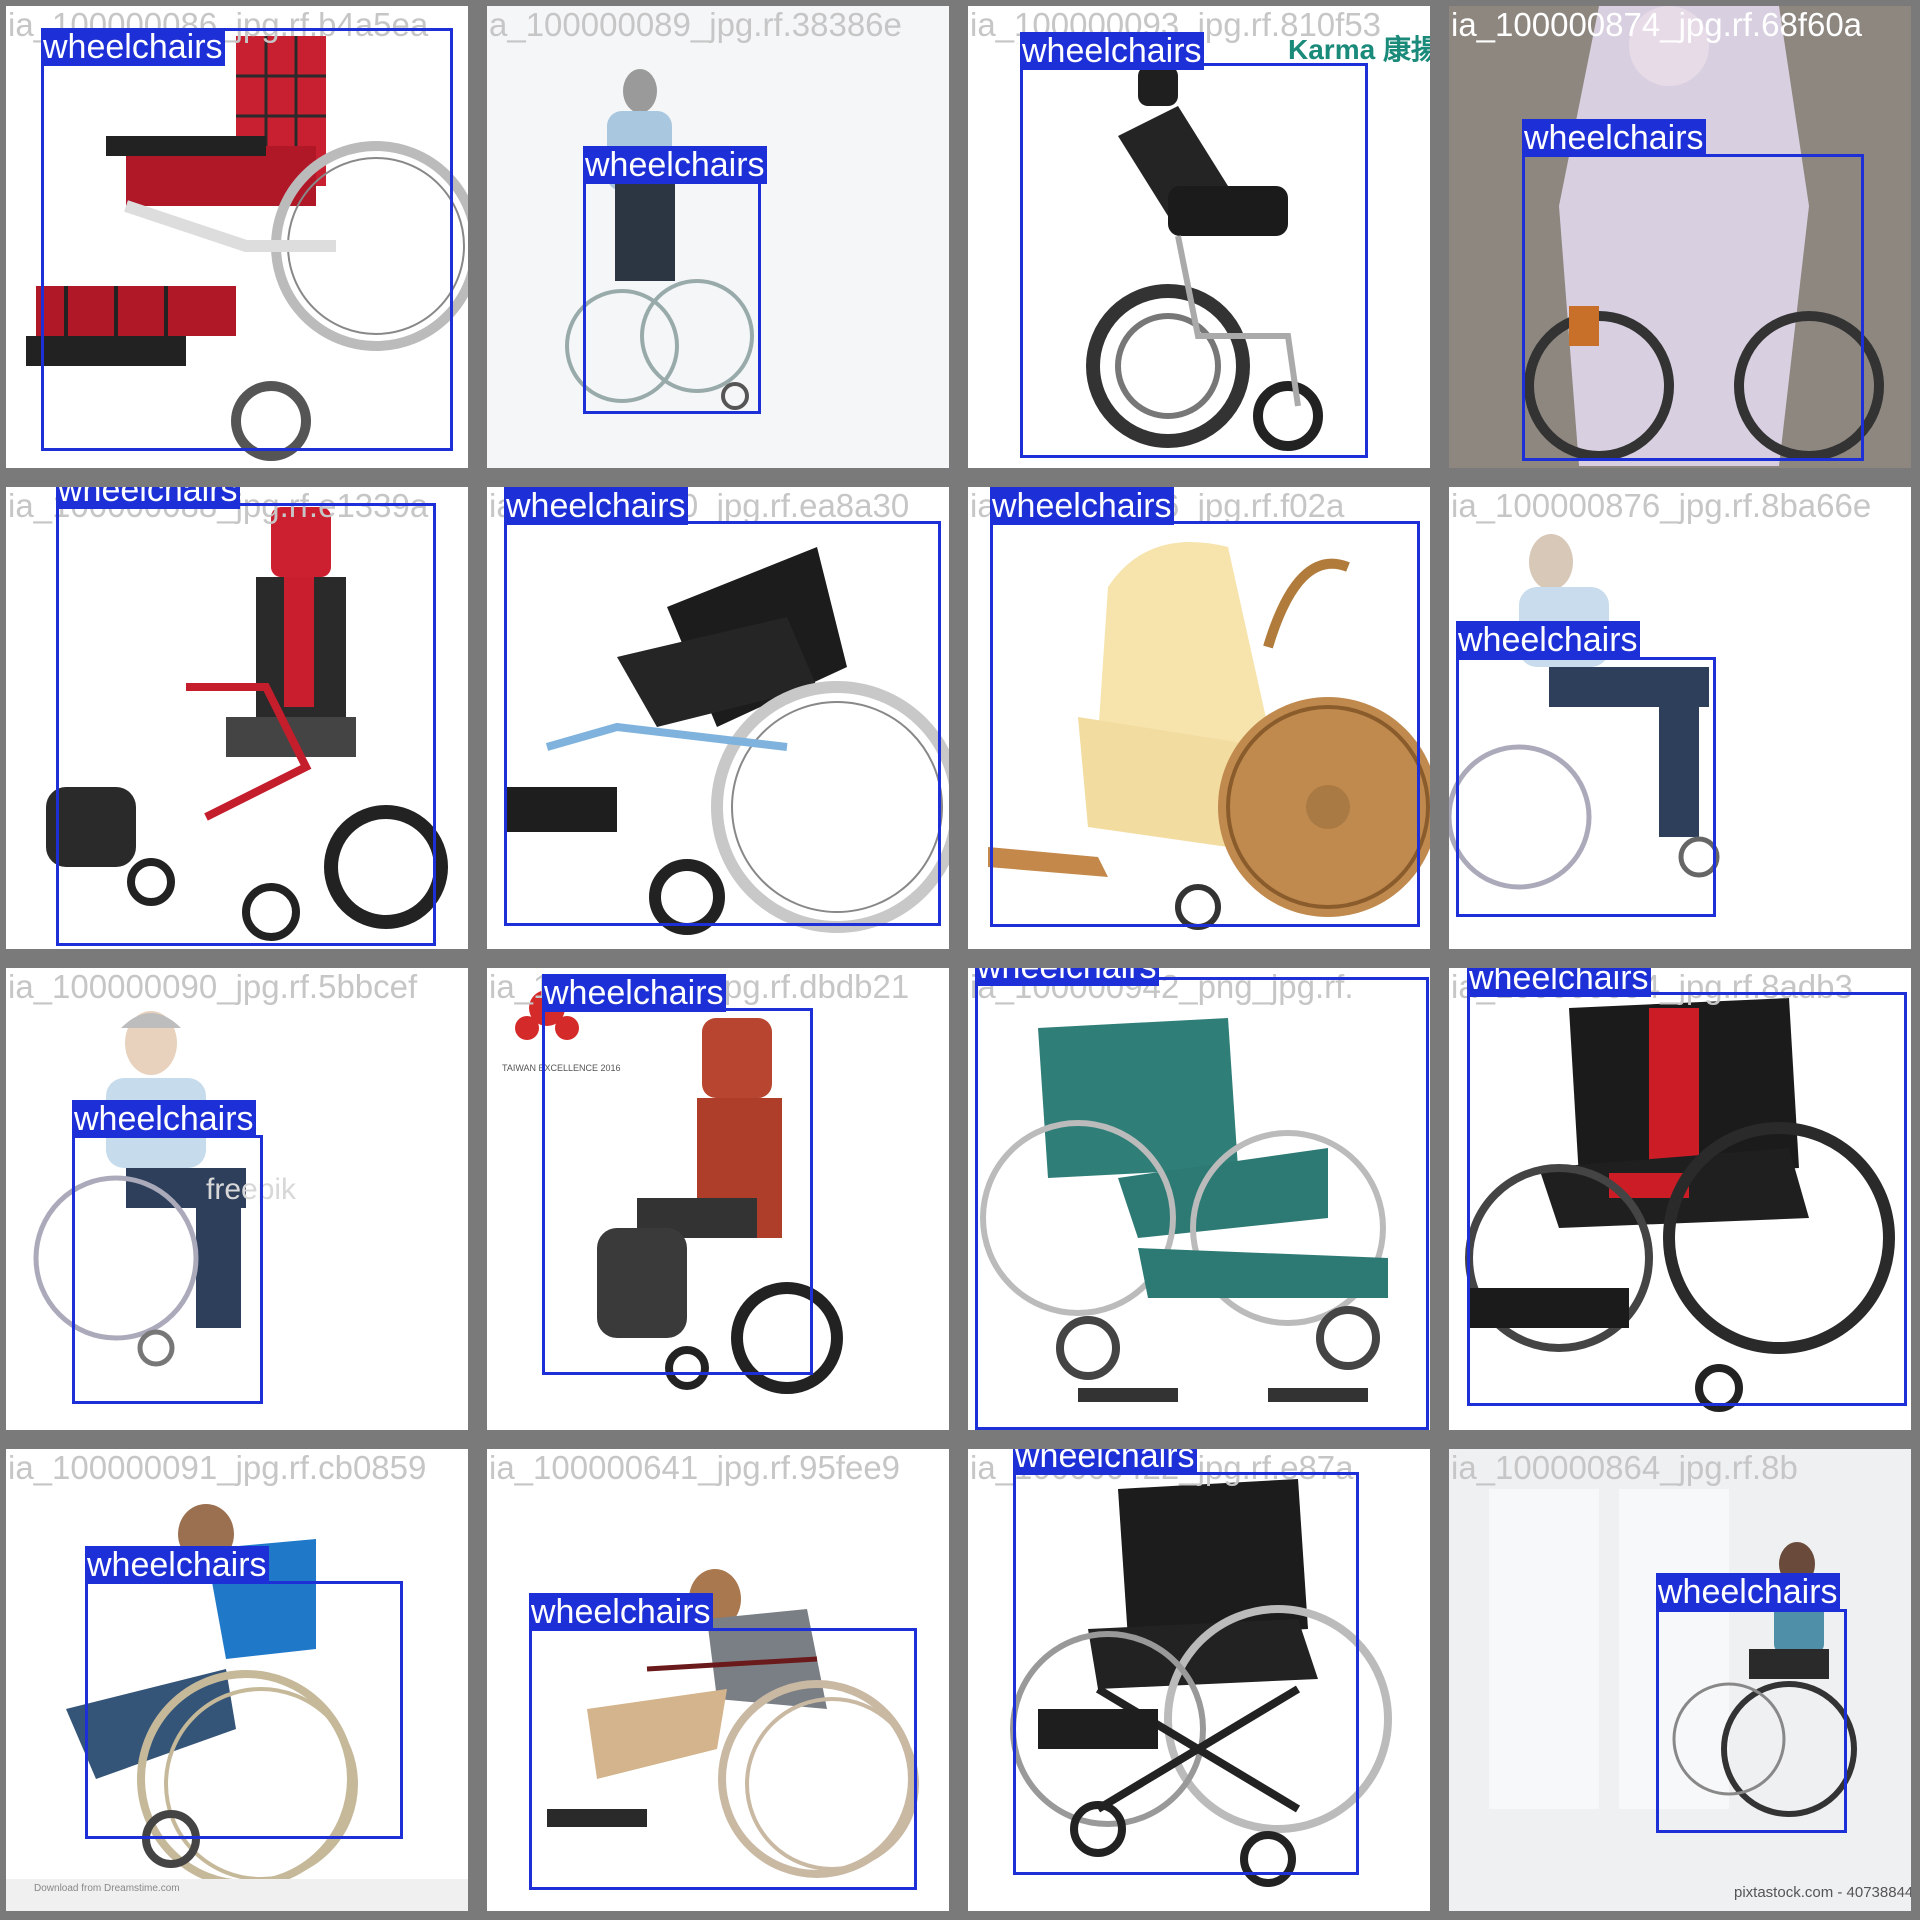 The width and height of the screenshot is (1920, 1920). I want to click on grid-tile: ia_100000094_jpg.rf.8adb3 wheelchairs, so click(1680, 1199).